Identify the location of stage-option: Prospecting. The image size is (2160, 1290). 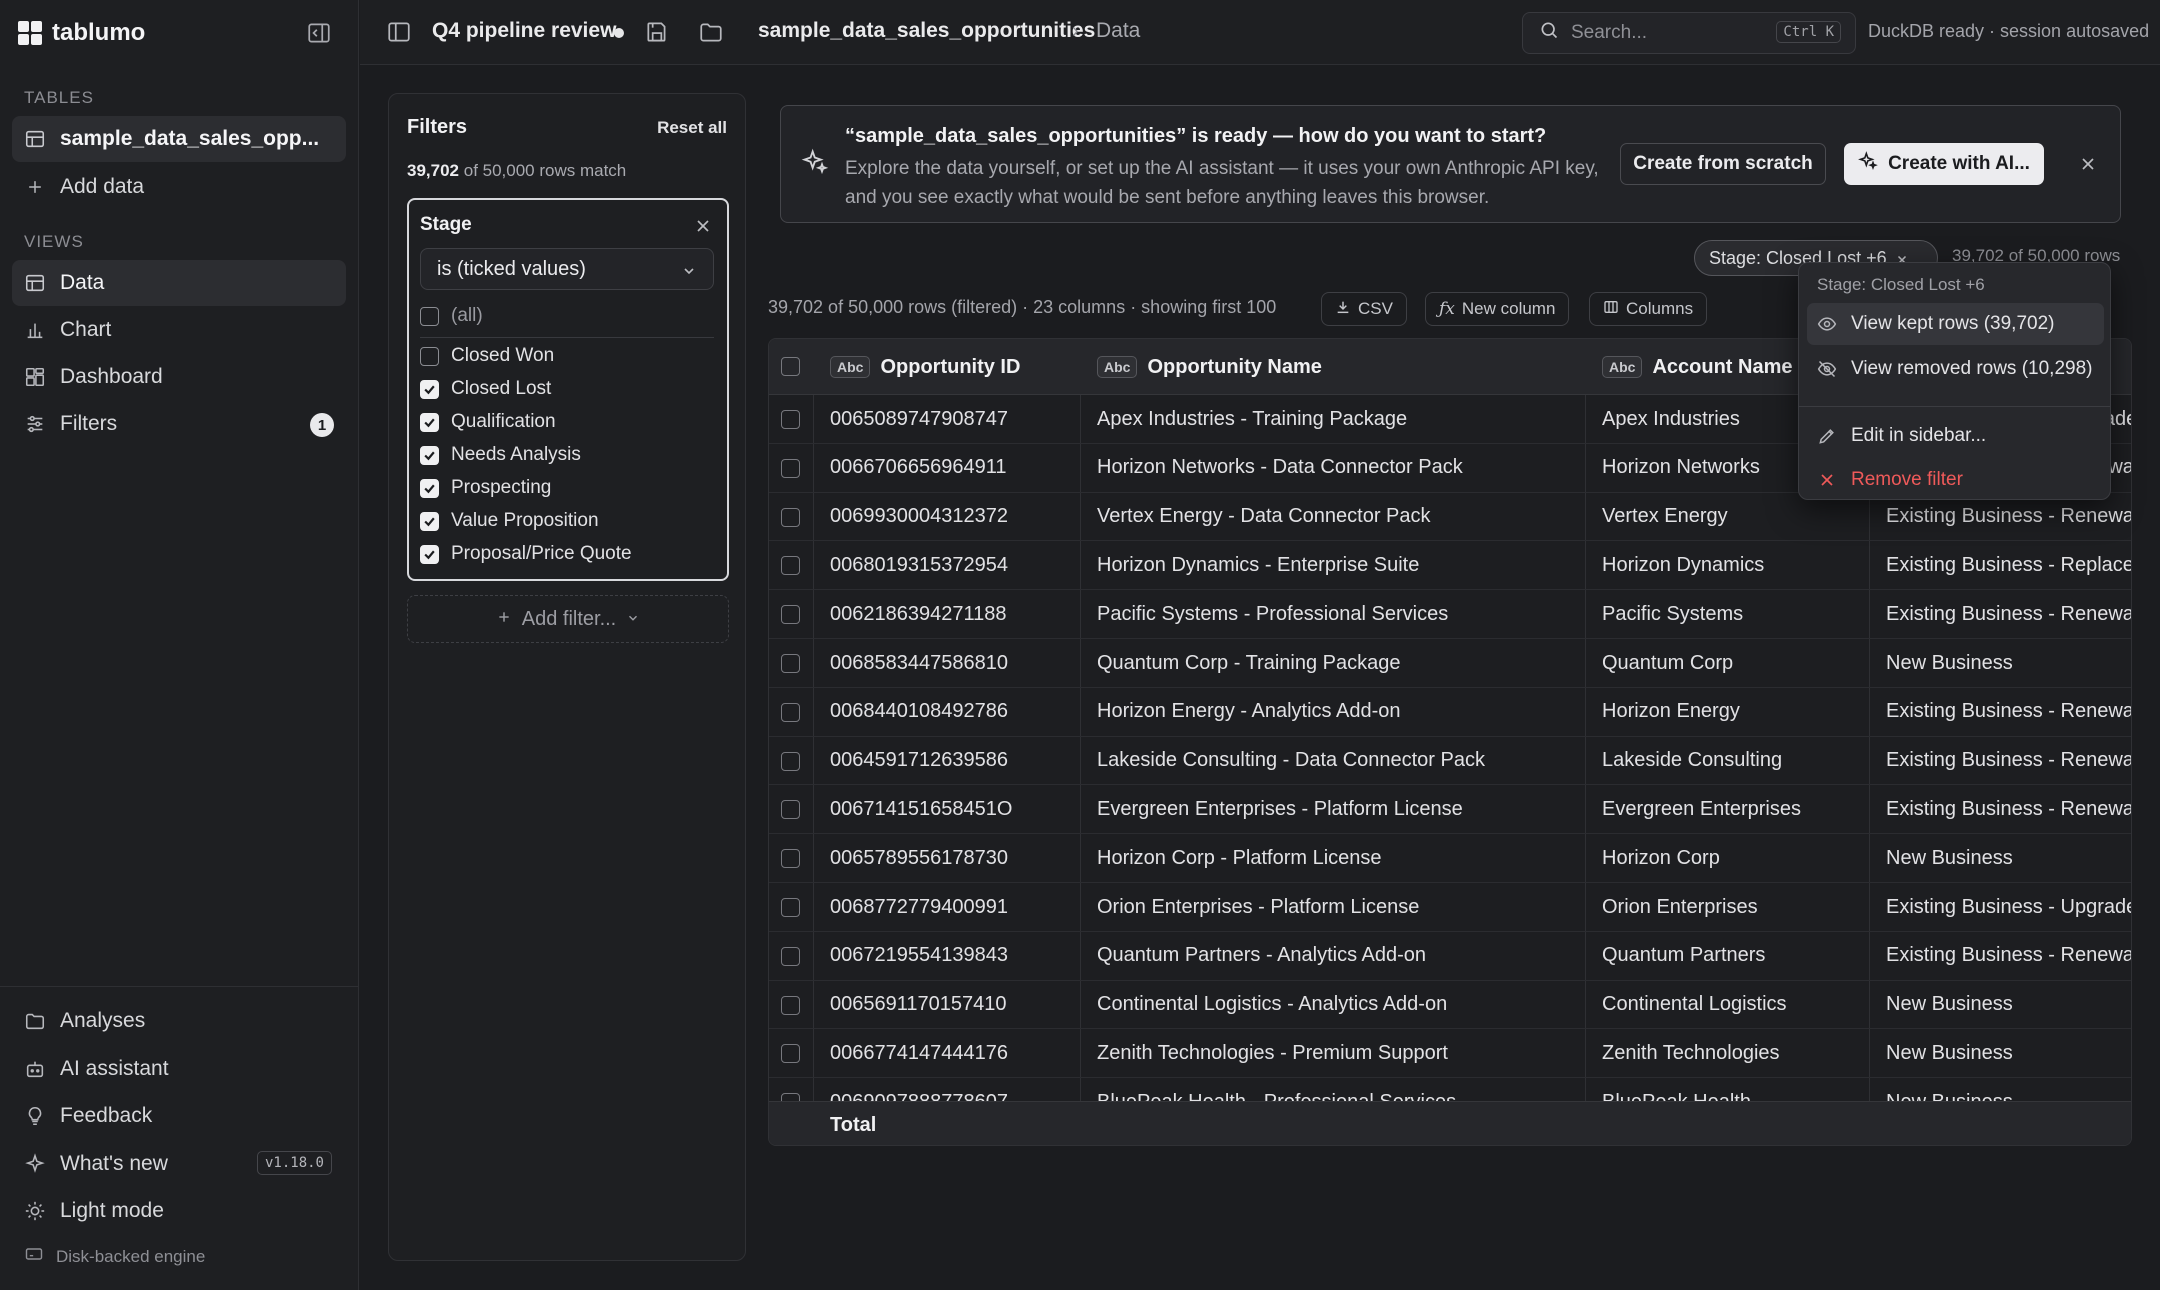
(485, 488).